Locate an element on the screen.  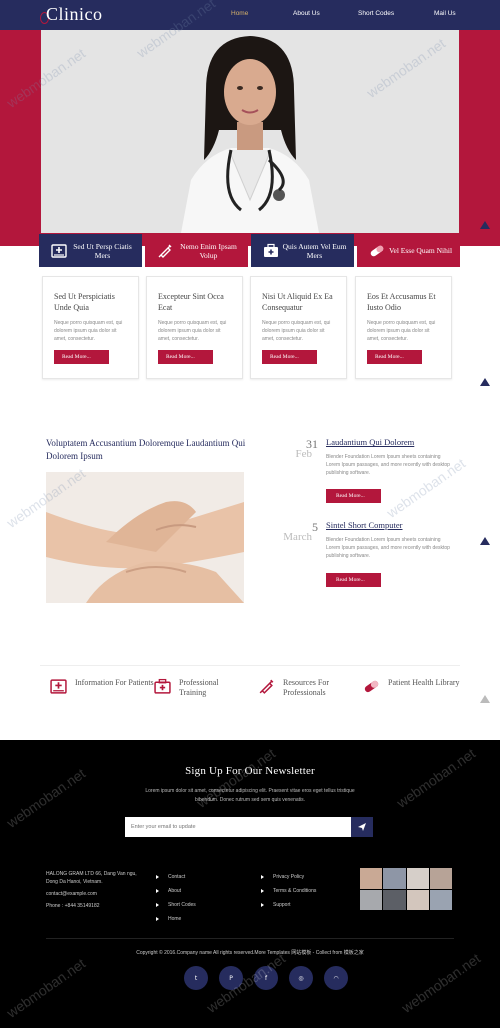
send-icon is located at coordinates (362, 827).